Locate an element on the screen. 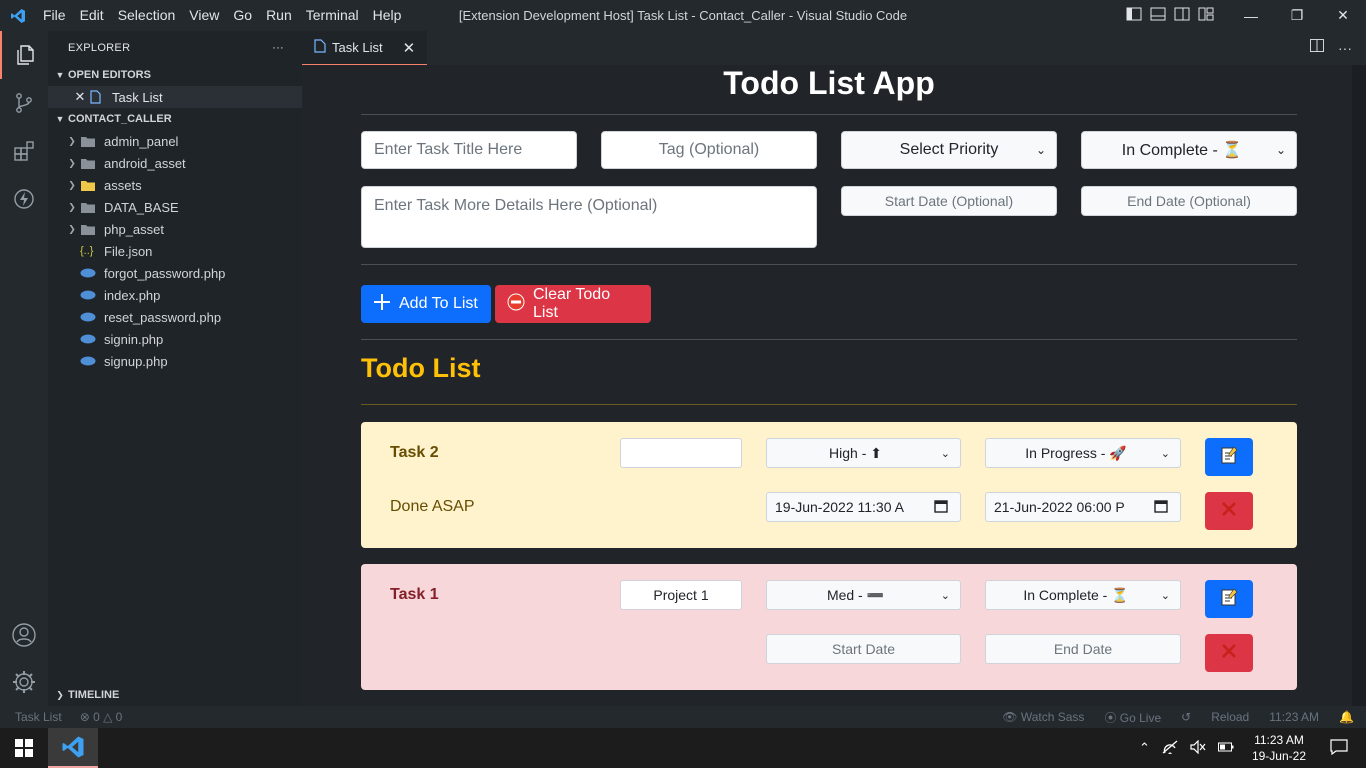 The image size is (1366, 768). end-date-input: End Date (Optional) is located at coordinates (1189, 201).